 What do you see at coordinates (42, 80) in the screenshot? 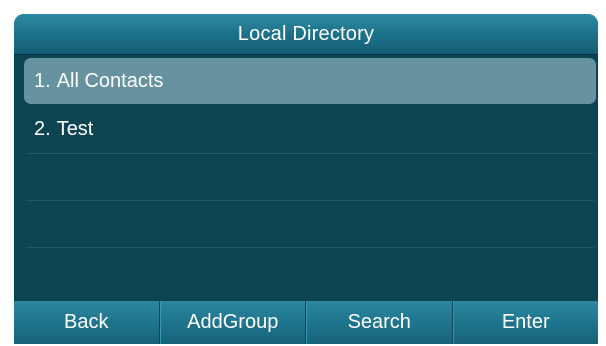
I see `list-item-number: 1.` at bounding box center [42, 80].